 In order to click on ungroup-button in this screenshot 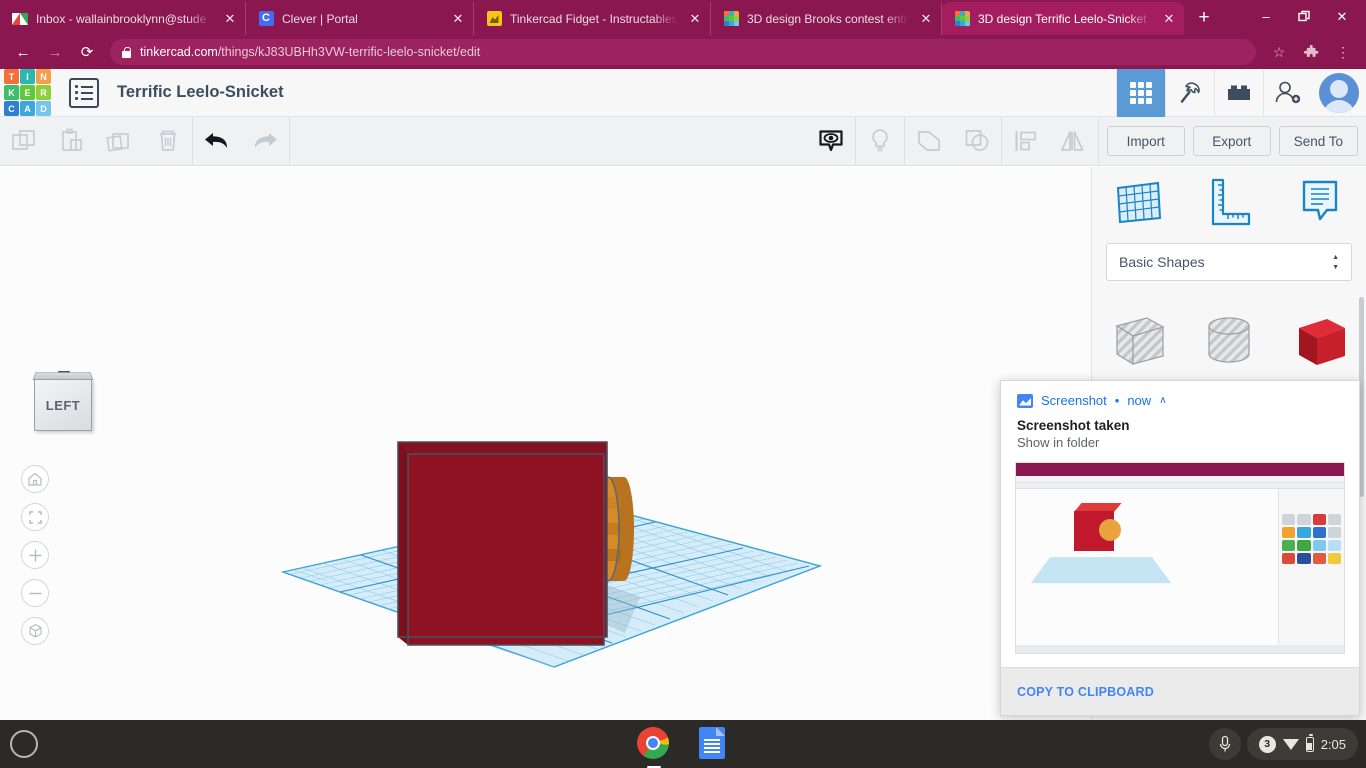, I will do `click(977, 141)`.